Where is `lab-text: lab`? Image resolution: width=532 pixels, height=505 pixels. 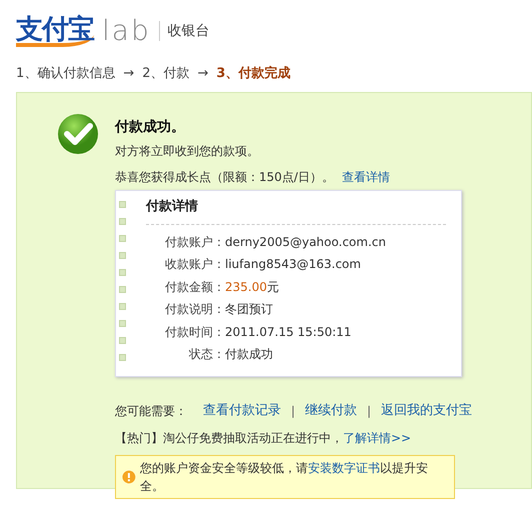 lab-text: lab is located at coordinates (126, 31).